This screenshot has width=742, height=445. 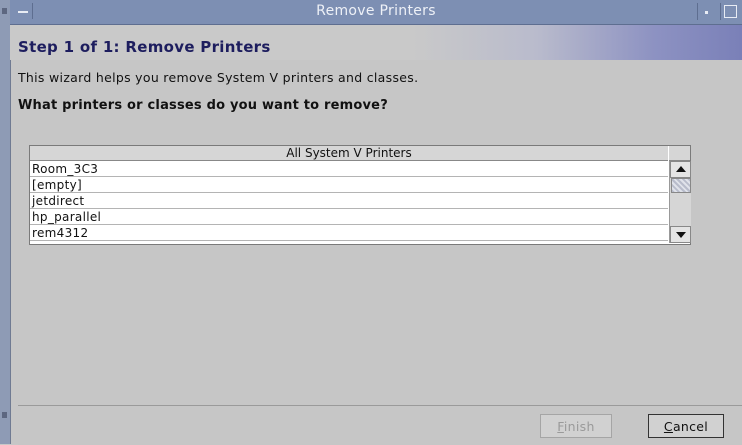 What do you see at coordinates (5, 222) in the screenshot?
I see `window-frame-left` at bounding box center [5, 222].